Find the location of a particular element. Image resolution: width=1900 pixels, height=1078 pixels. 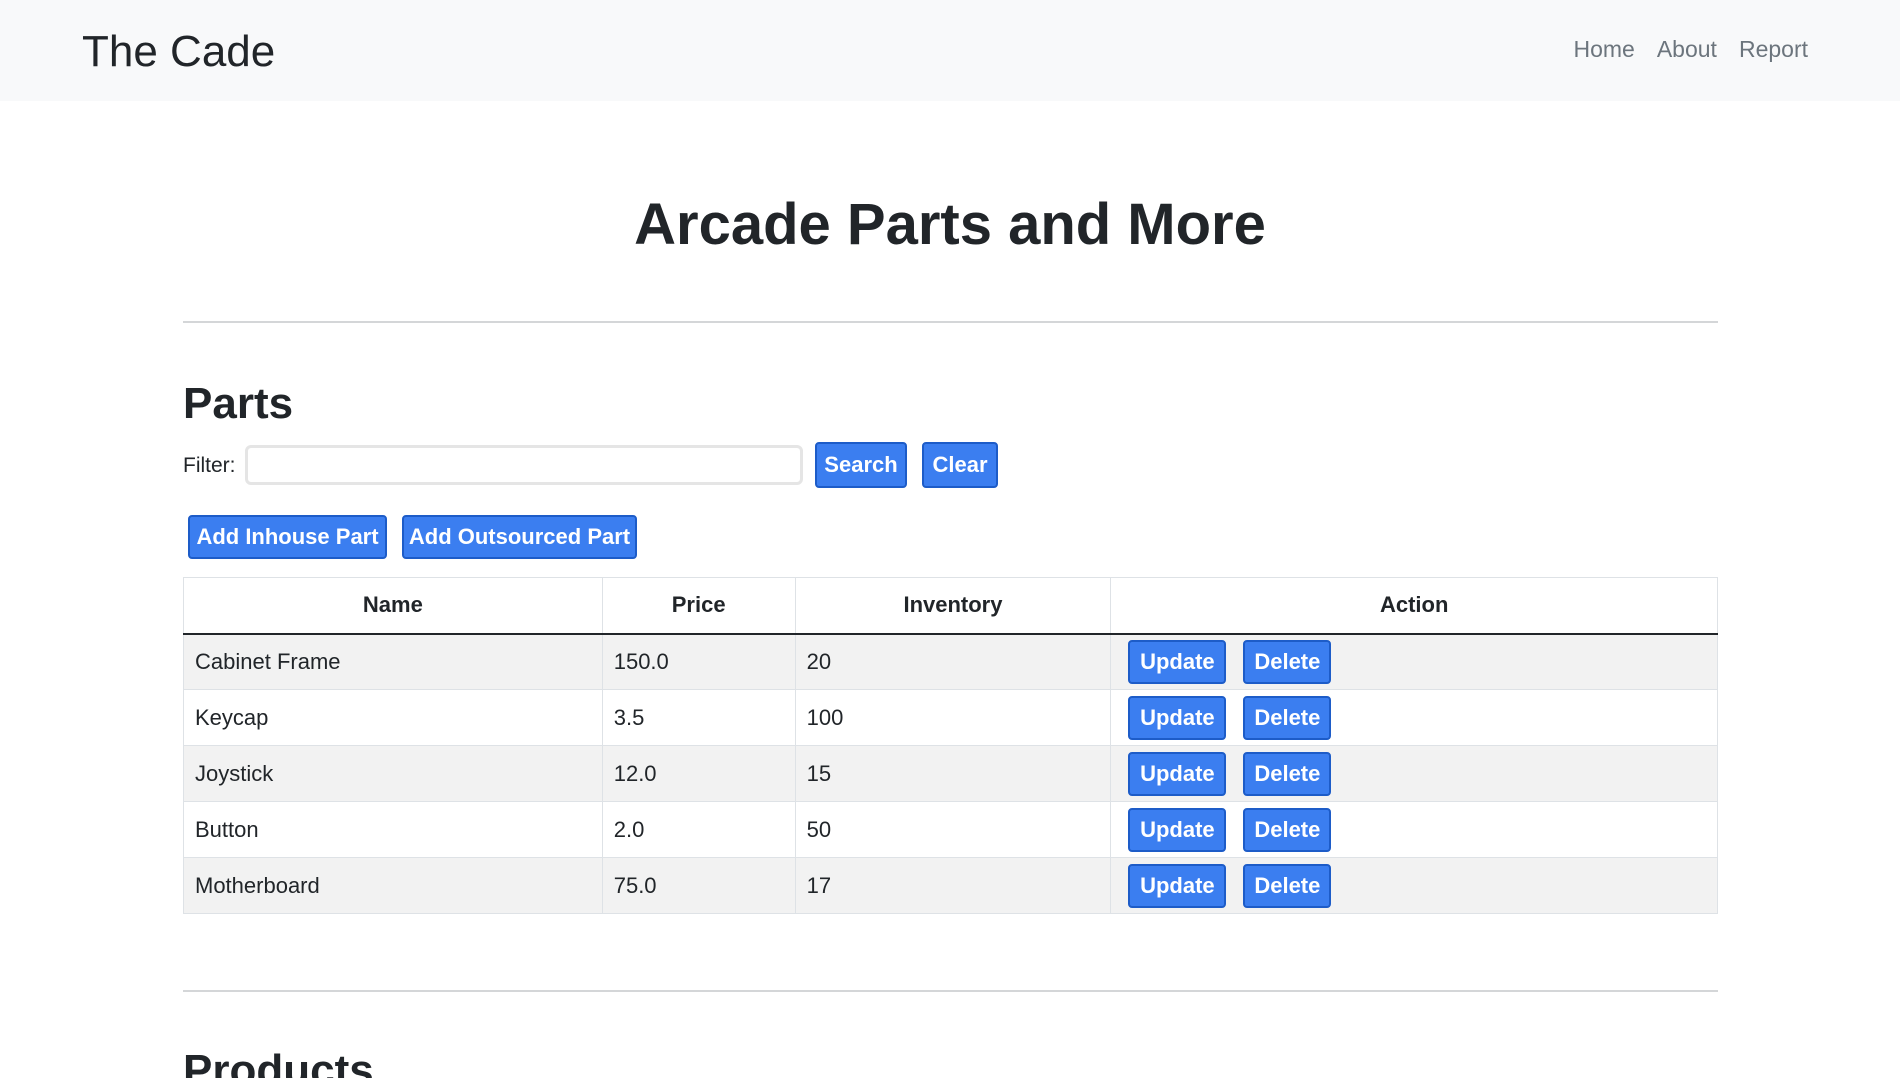

part-name-cell: Button is located at coordinates (393, 829).